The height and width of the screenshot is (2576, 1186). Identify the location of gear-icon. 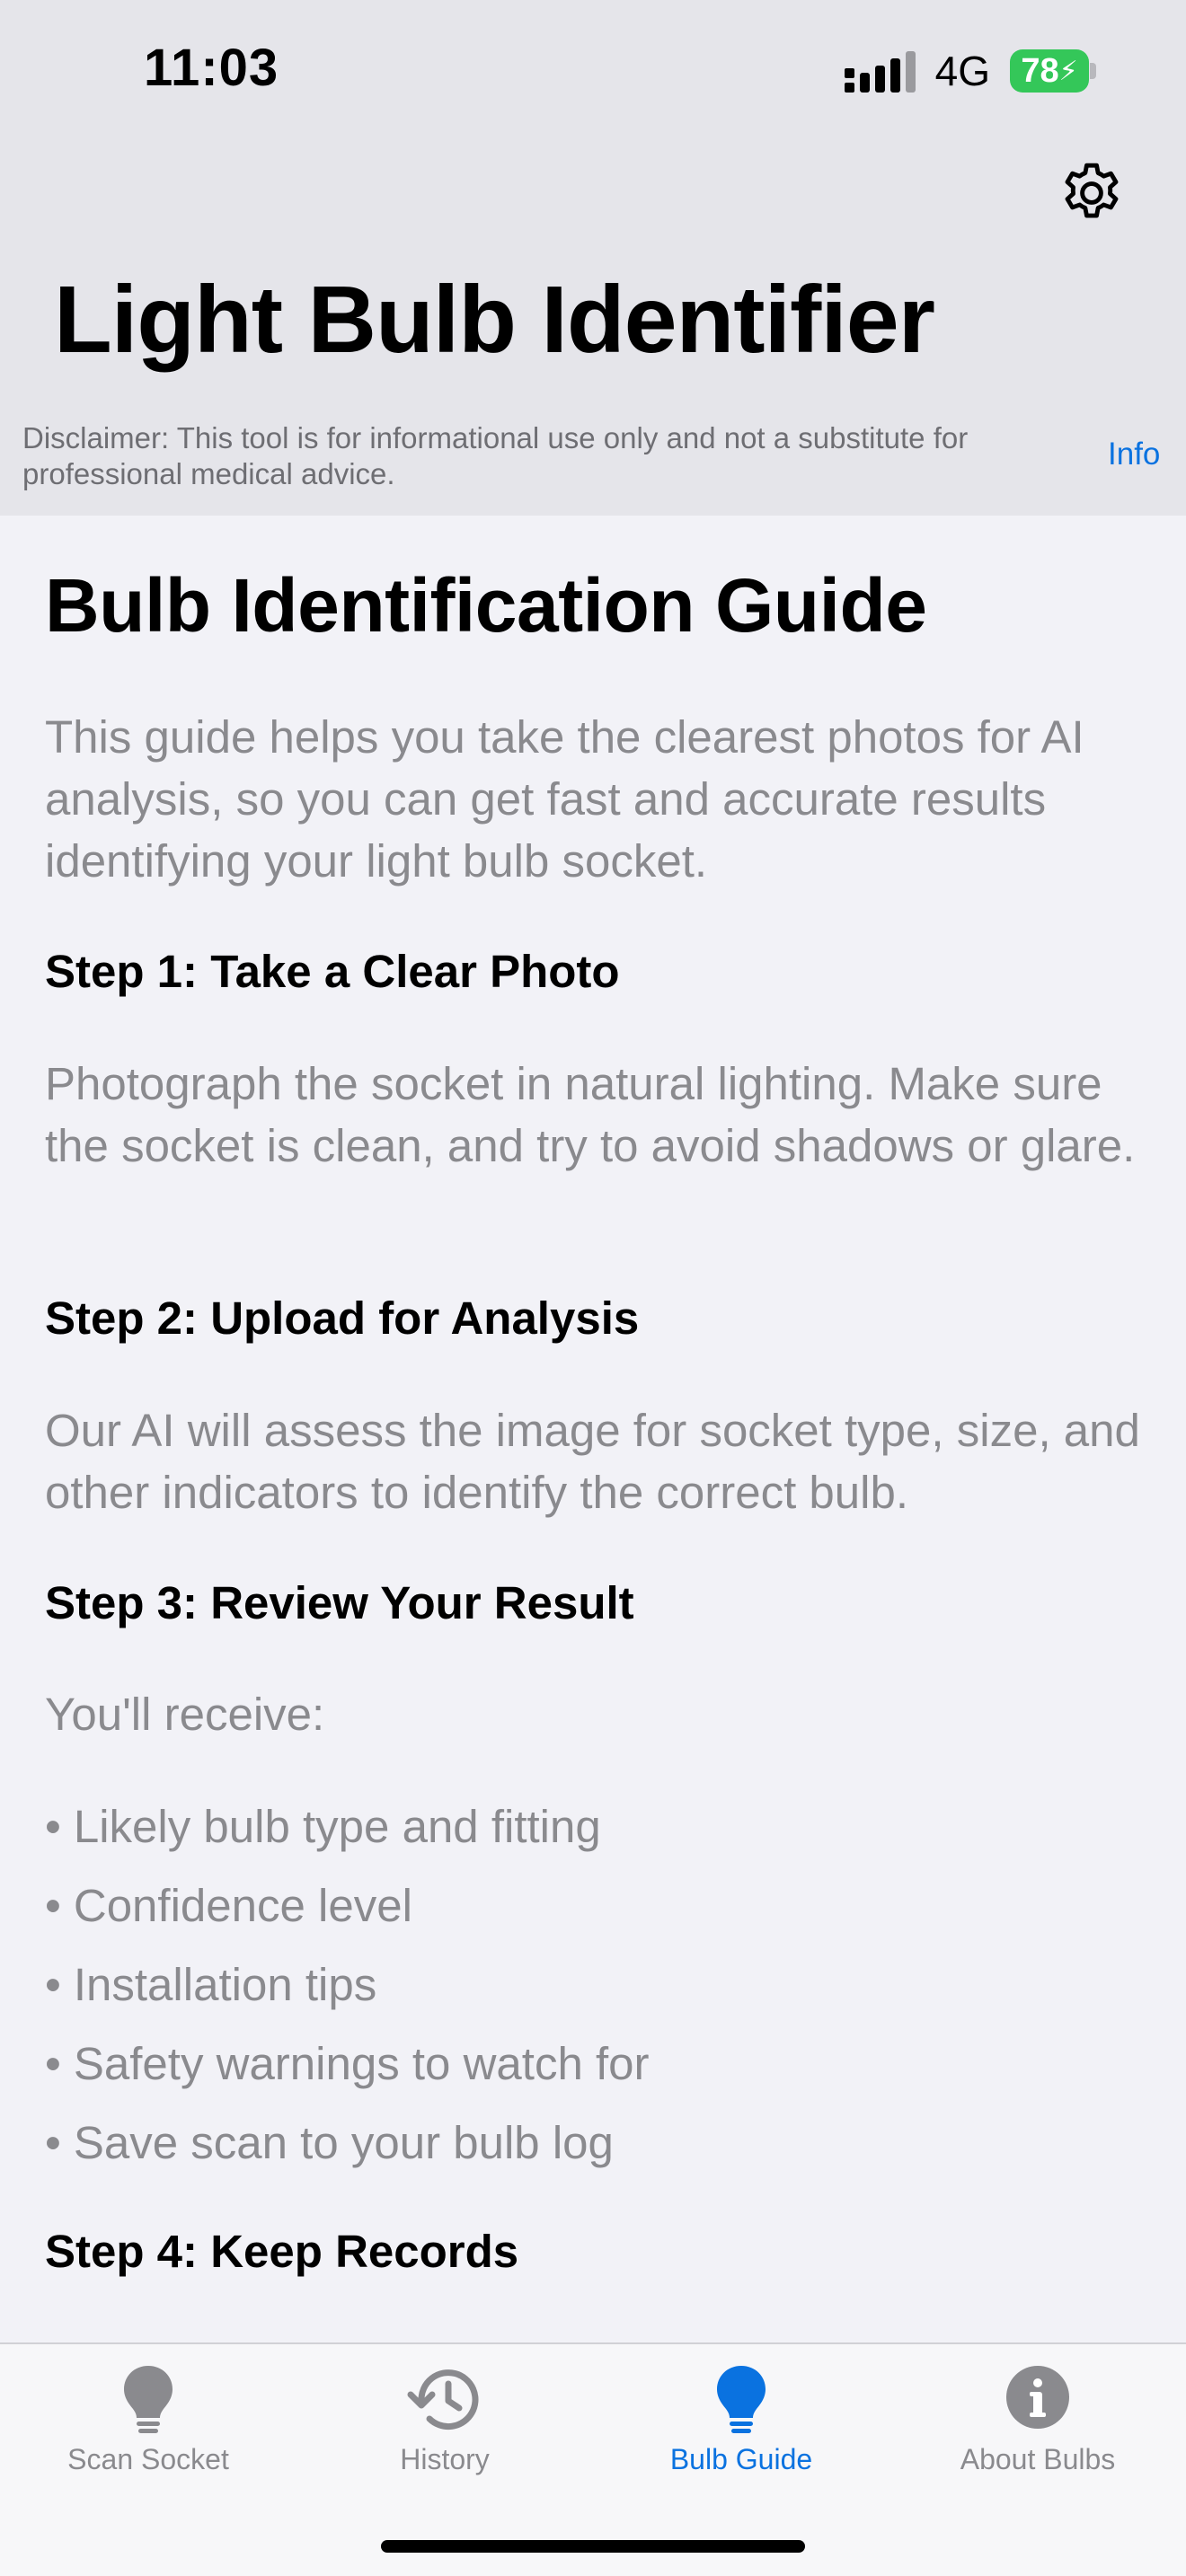
(1092, 193).